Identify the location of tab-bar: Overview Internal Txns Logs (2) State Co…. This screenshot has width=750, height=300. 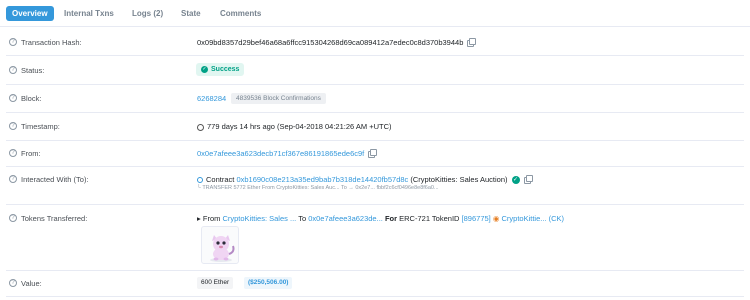
(375, 13).